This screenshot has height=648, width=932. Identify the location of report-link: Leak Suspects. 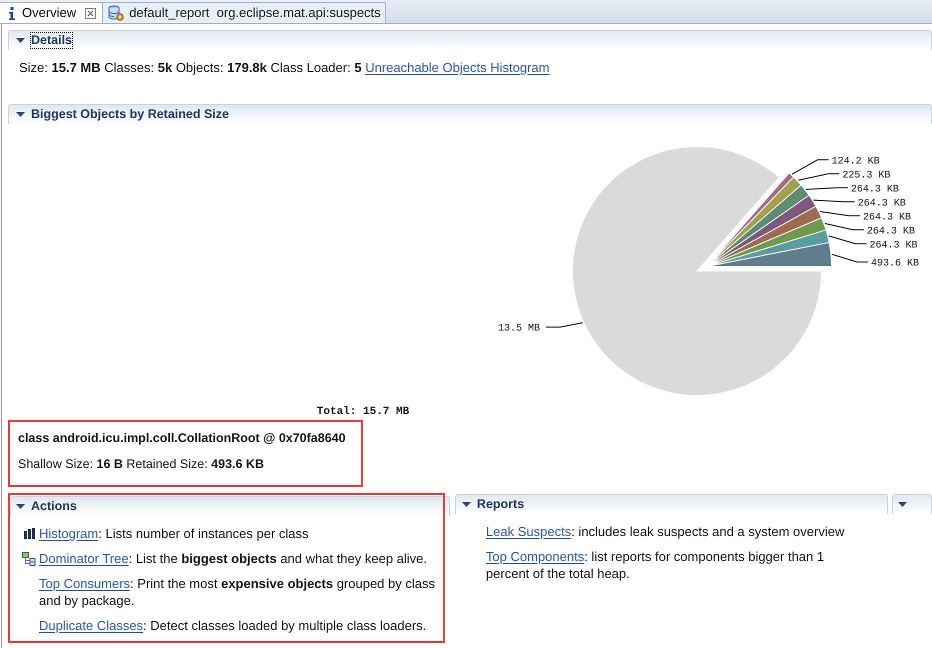
(529, 531).